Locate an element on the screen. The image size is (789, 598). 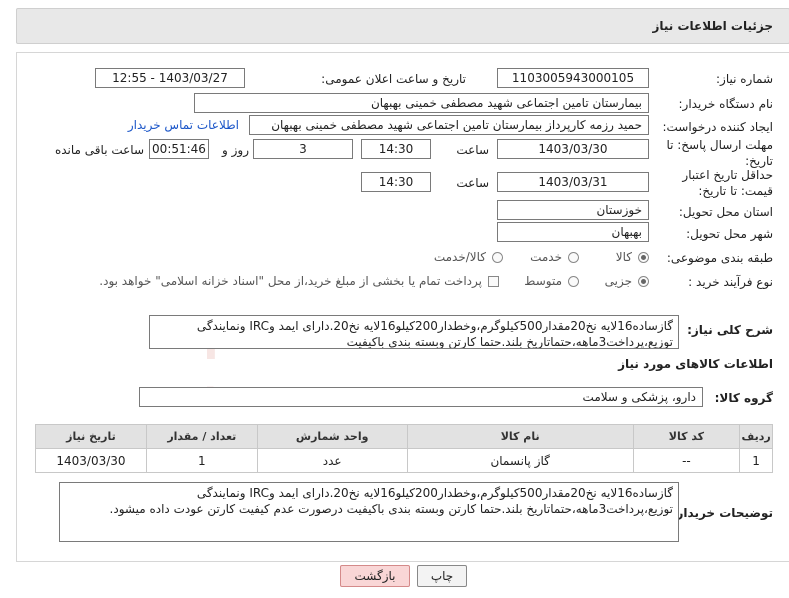
deadline-time-field: 14:30 is located at coordinates (396, 149).